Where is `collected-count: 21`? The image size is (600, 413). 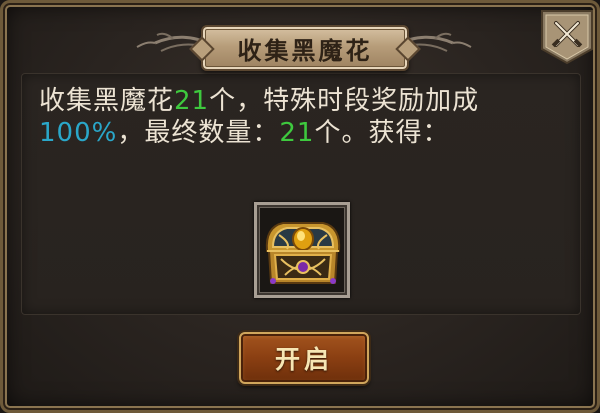 collected-count: 21 is located at coordinates (192, 101).